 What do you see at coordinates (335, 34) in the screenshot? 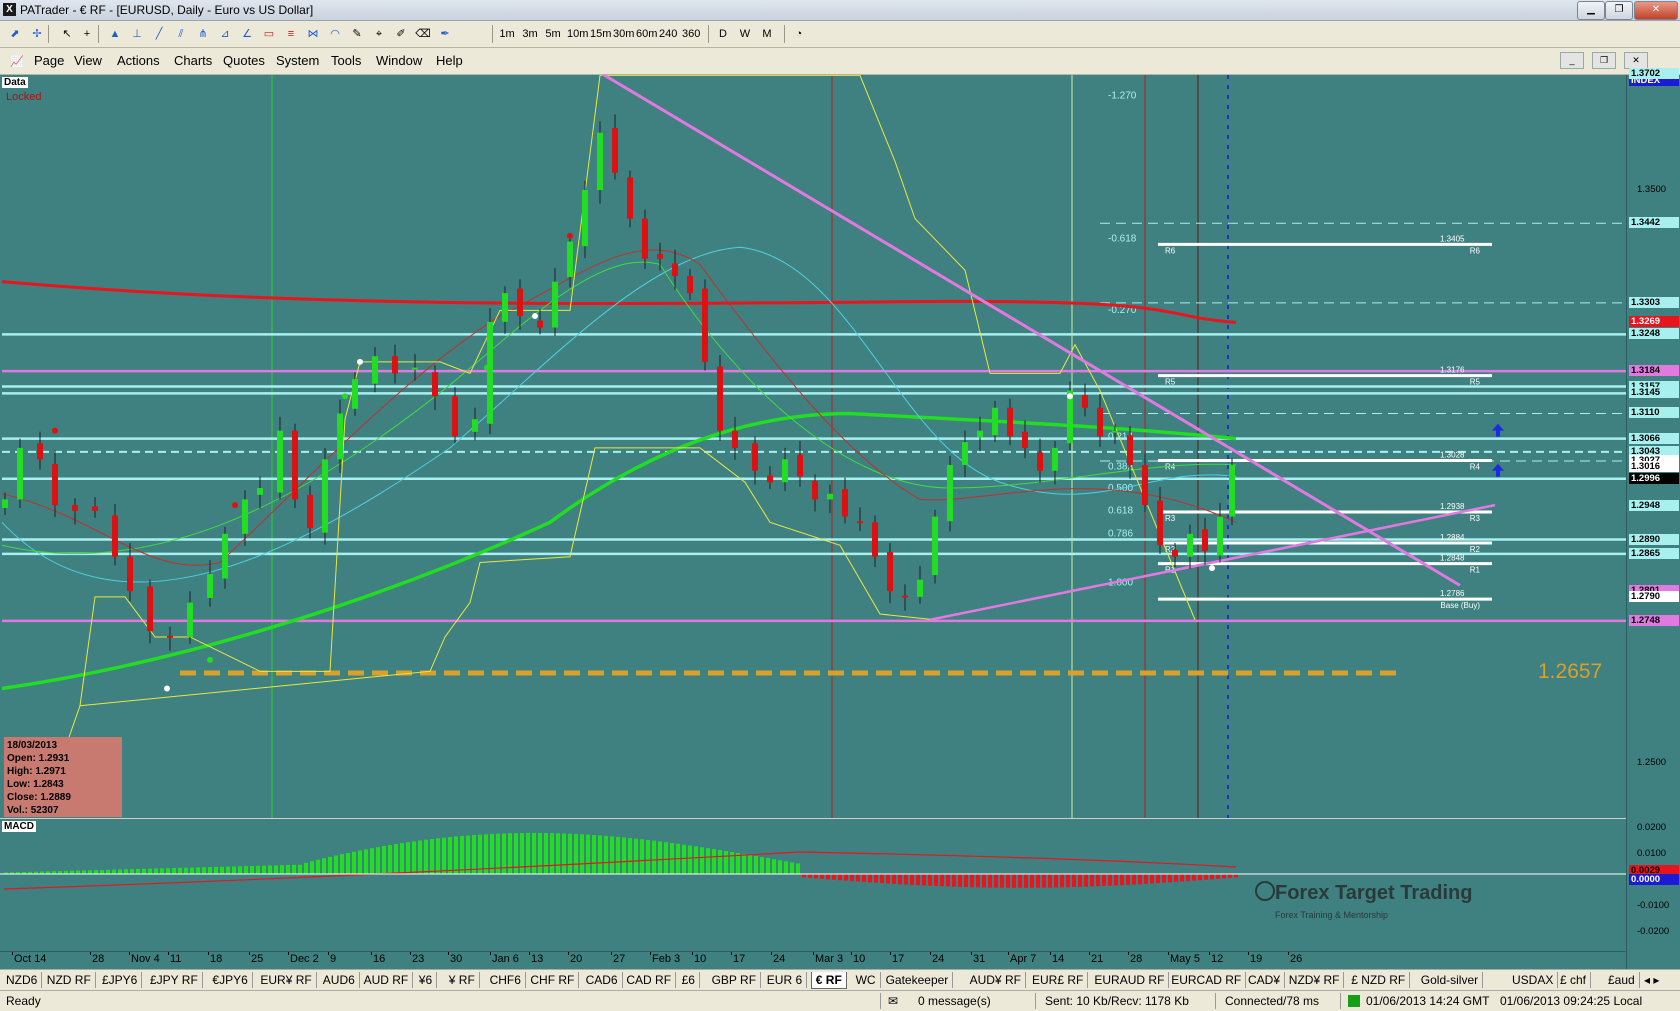
I see `arc-icon: ◠` at bounding box center [335, 34].